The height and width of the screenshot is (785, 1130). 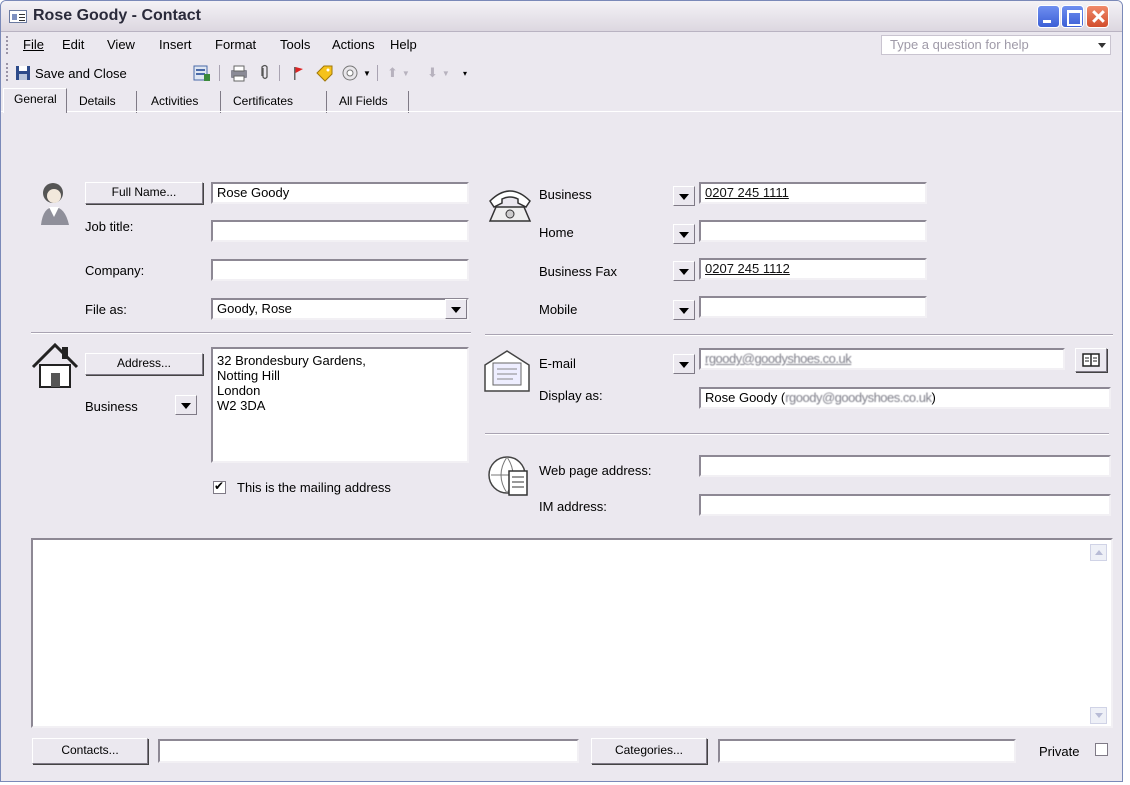 I want to click on attach-button, so click(x=265, y=73).